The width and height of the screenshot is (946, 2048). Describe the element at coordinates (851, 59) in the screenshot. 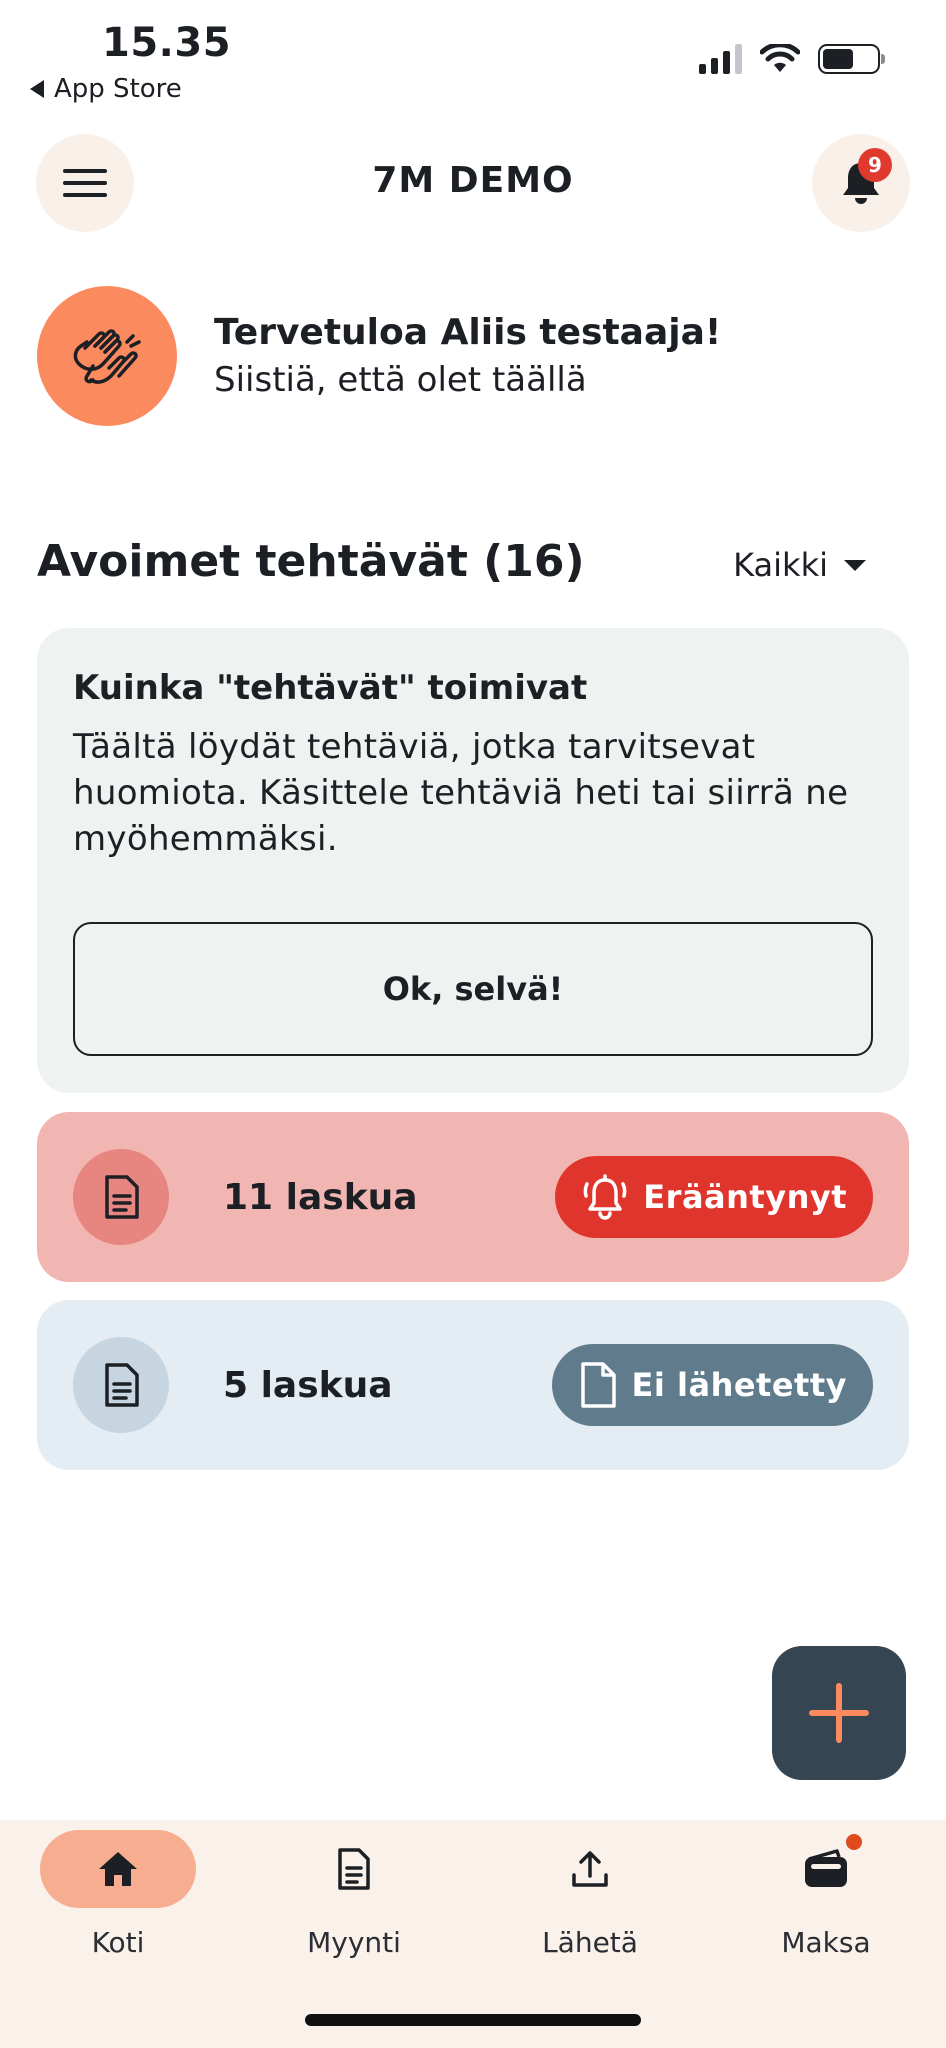

I see `battery-icon` at that location.